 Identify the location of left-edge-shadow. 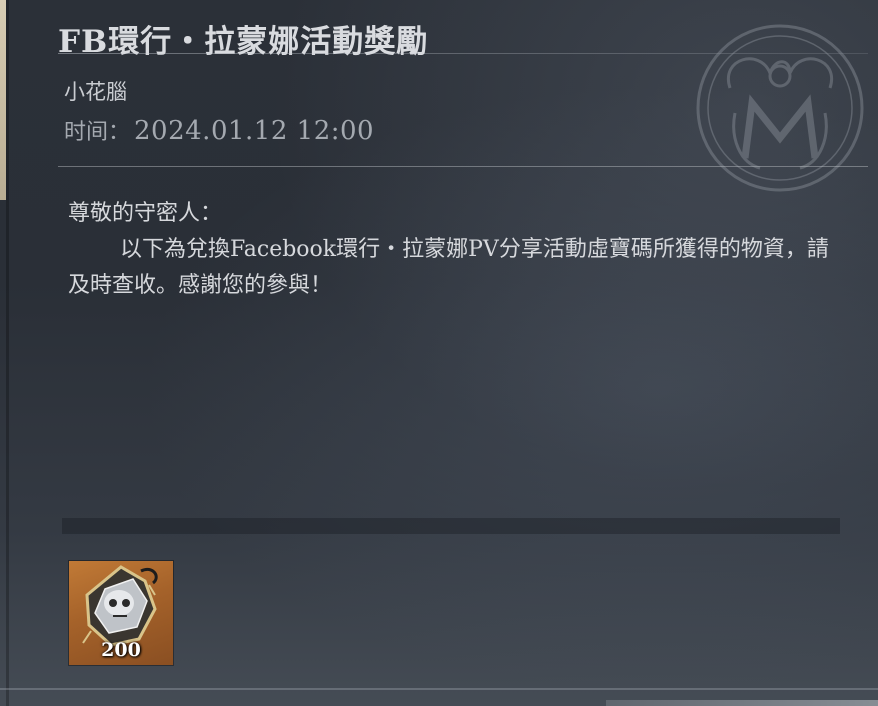
(7, 353).